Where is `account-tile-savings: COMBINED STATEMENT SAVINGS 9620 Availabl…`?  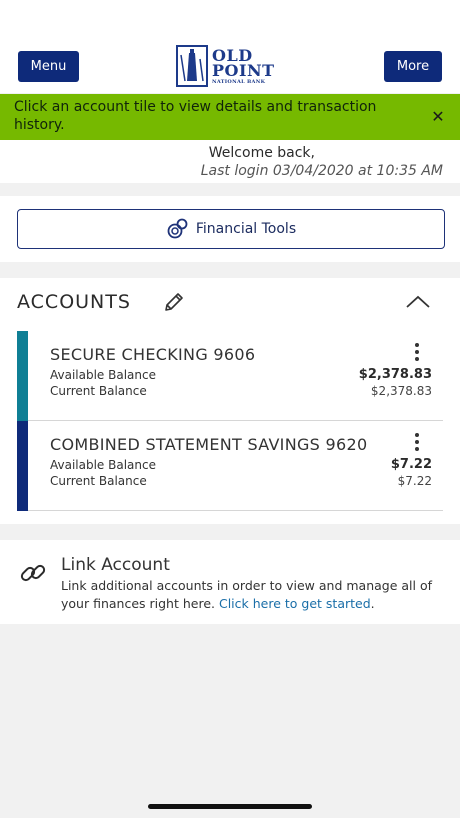
account-tile-savings: COMBINED STATEMENT SAVINGS 9620 Availabl… is located at coordinates (230, 466).